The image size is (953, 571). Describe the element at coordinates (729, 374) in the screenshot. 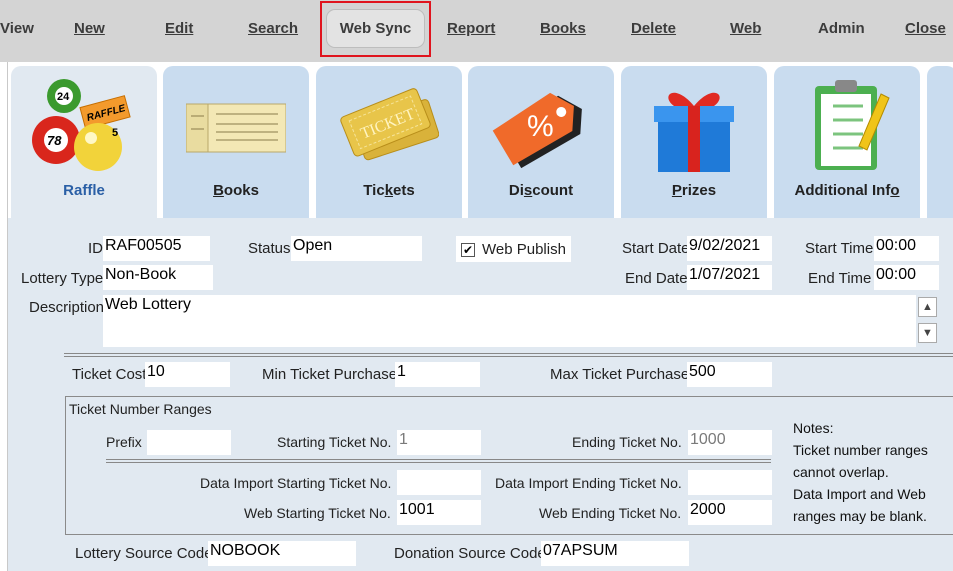

I see `max-purchase-field: 500` at that location.